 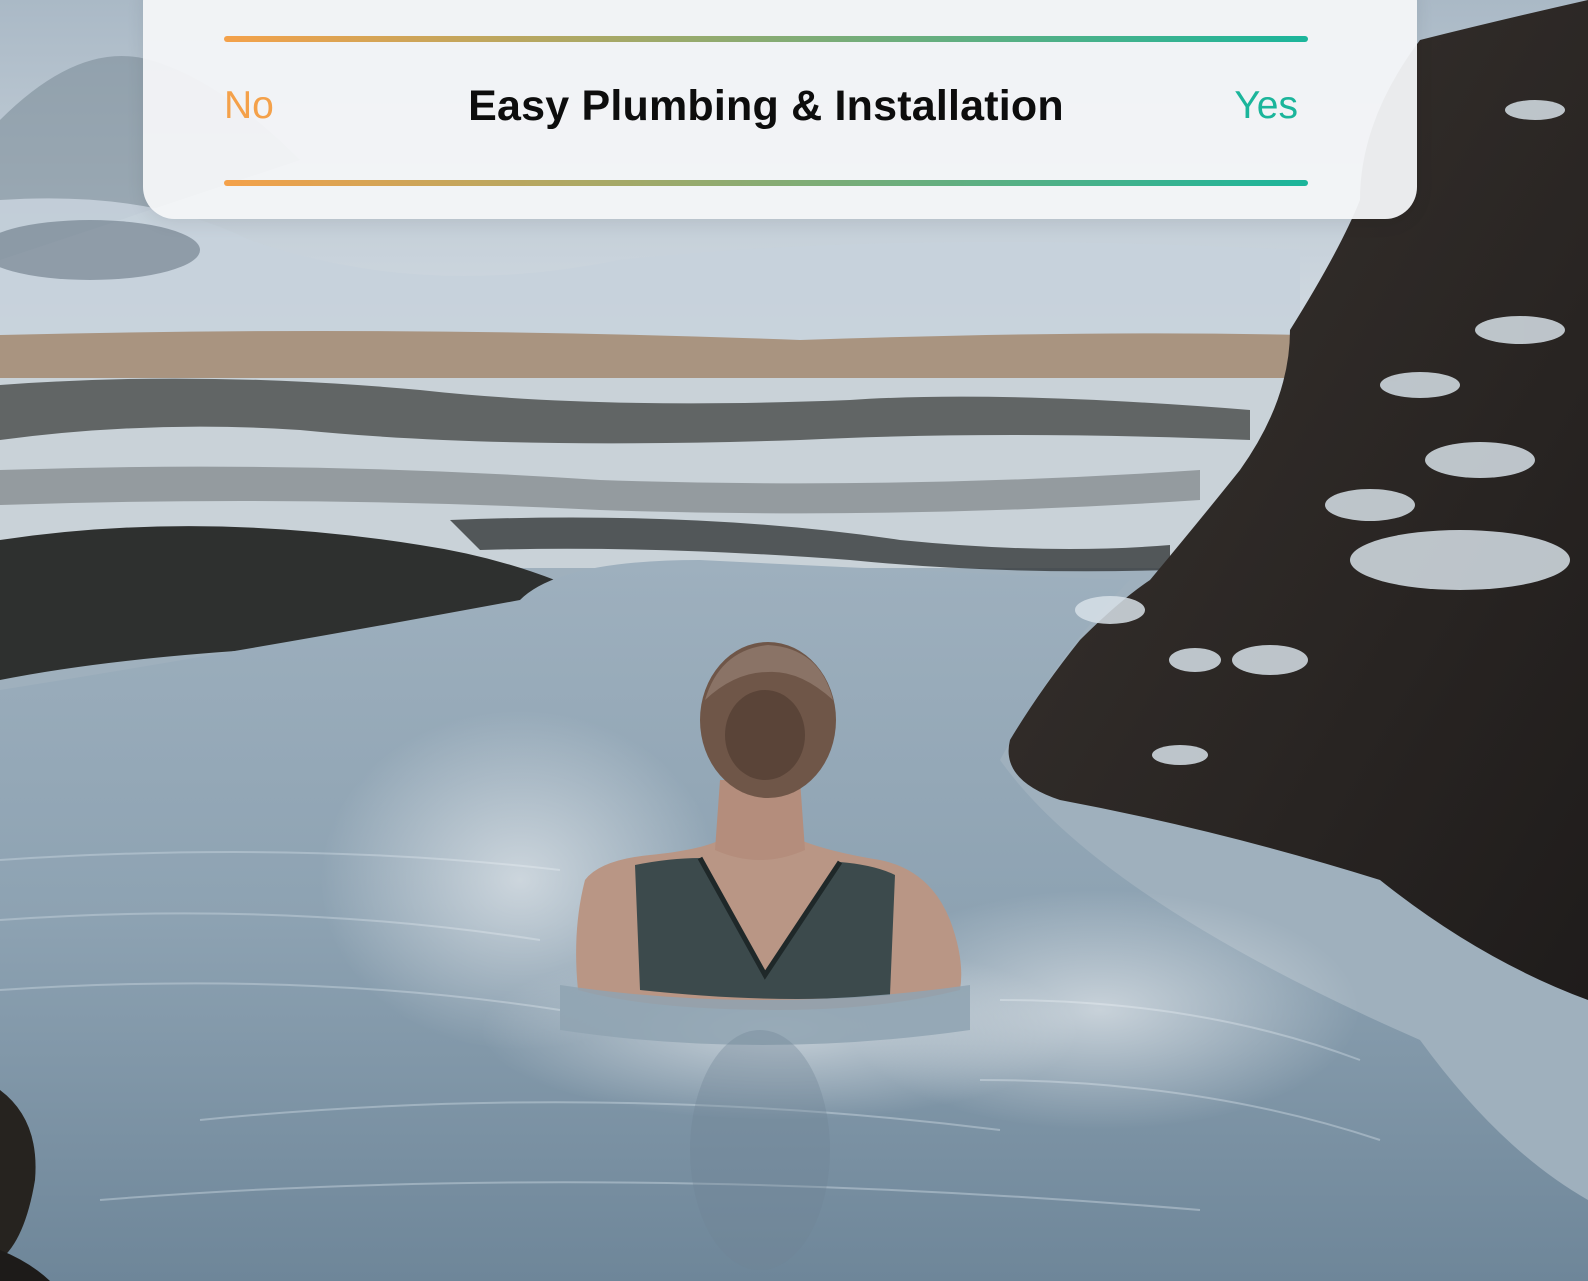 What do you see at coordinates (766, 183) in the screenshot?
I see `gradient-divider-bottom` at bounding box center [766, 183].